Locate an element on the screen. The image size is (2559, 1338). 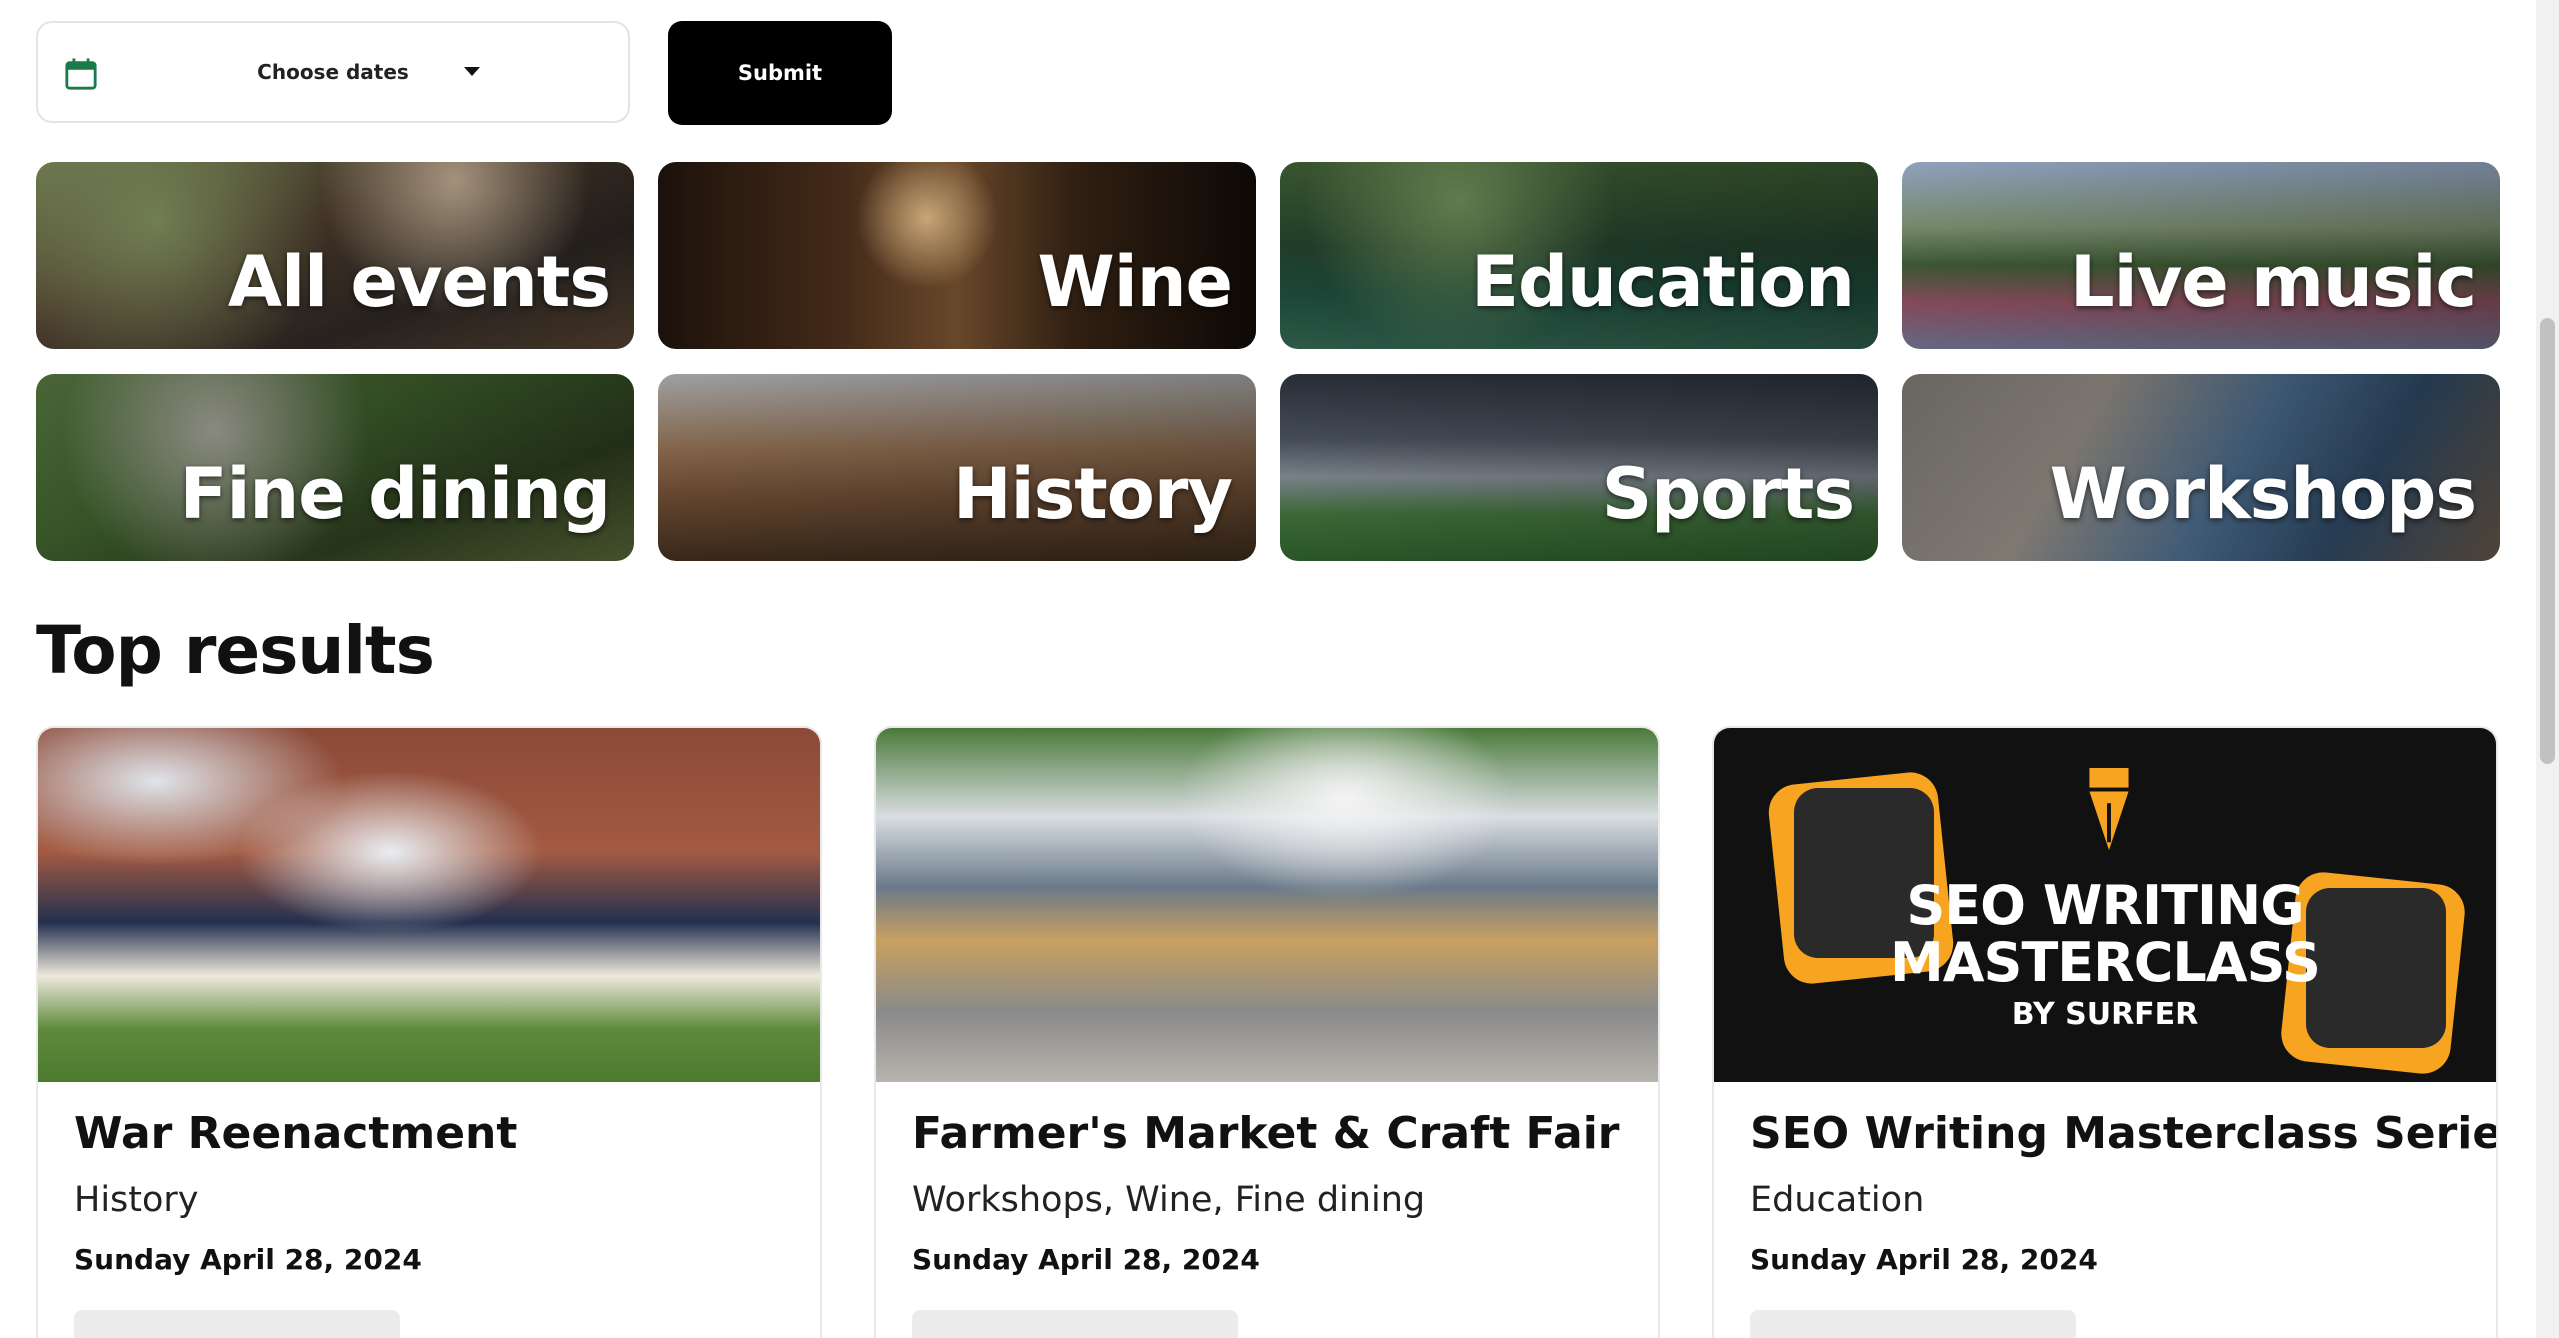
submit-button: Submit is located at coordinates (780, 73).